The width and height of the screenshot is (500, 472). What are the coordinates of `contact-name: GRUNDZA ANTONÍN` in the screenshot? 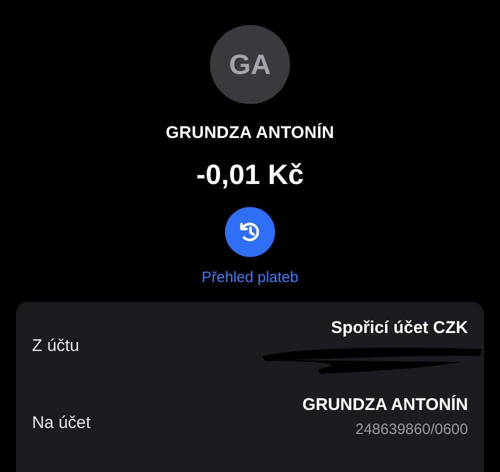 It's located at (250, 133).